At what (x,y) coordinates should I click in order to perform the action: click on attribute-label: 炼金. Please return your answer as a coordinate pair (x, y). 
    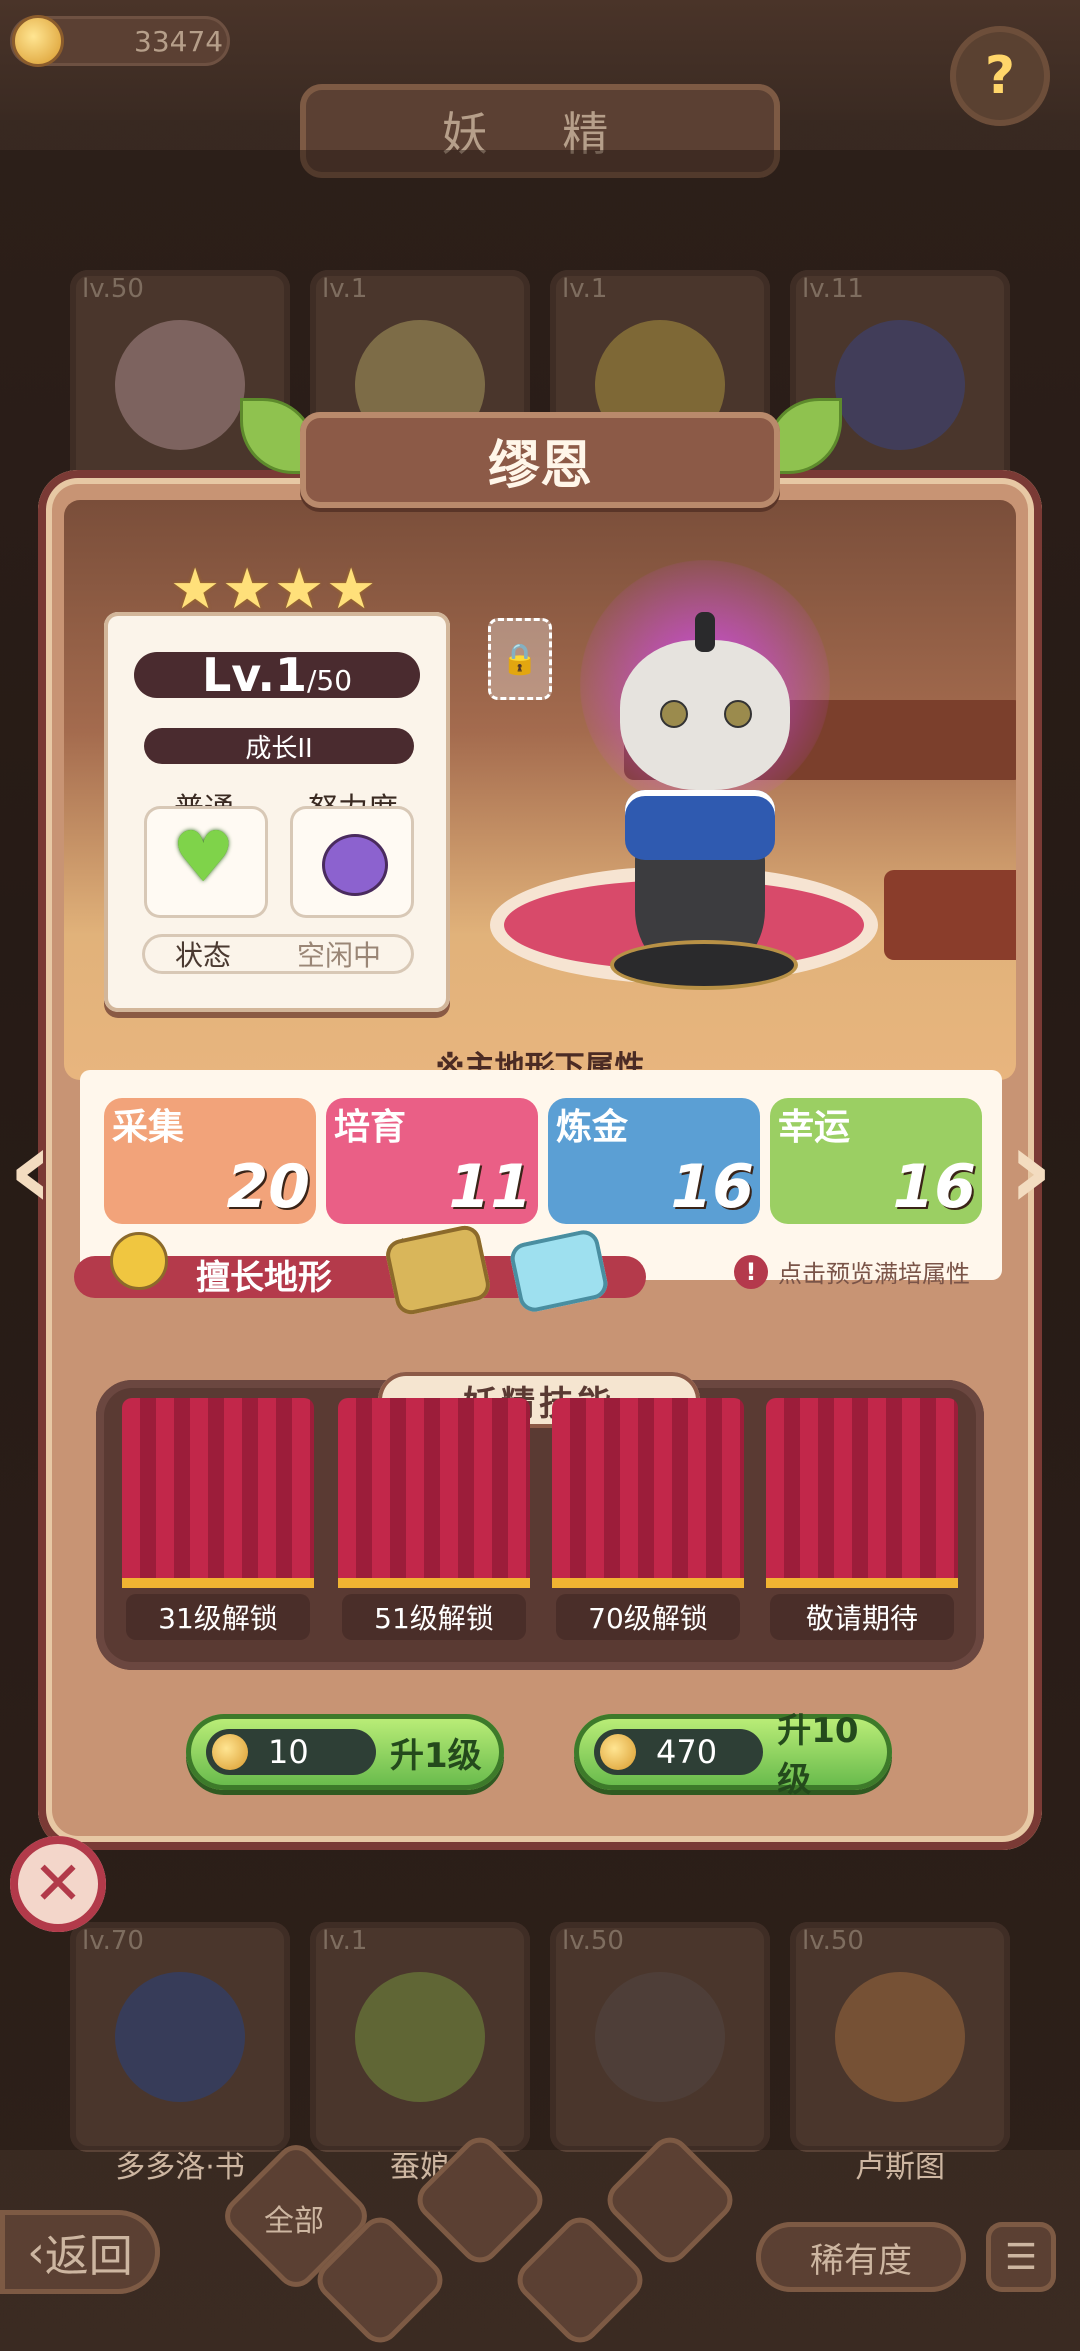
    Looking at the image, I should click on (592, 1127).